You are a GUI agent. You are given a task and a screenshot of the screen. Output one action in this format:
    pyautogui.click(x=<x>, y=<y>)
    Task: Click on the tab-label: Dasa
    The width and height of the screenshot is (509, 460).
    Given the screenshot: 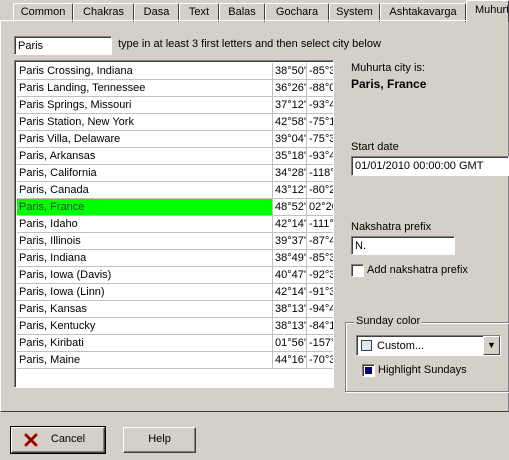 What is the action you would take?
    pyautogui.click(x=156, y=12)
    